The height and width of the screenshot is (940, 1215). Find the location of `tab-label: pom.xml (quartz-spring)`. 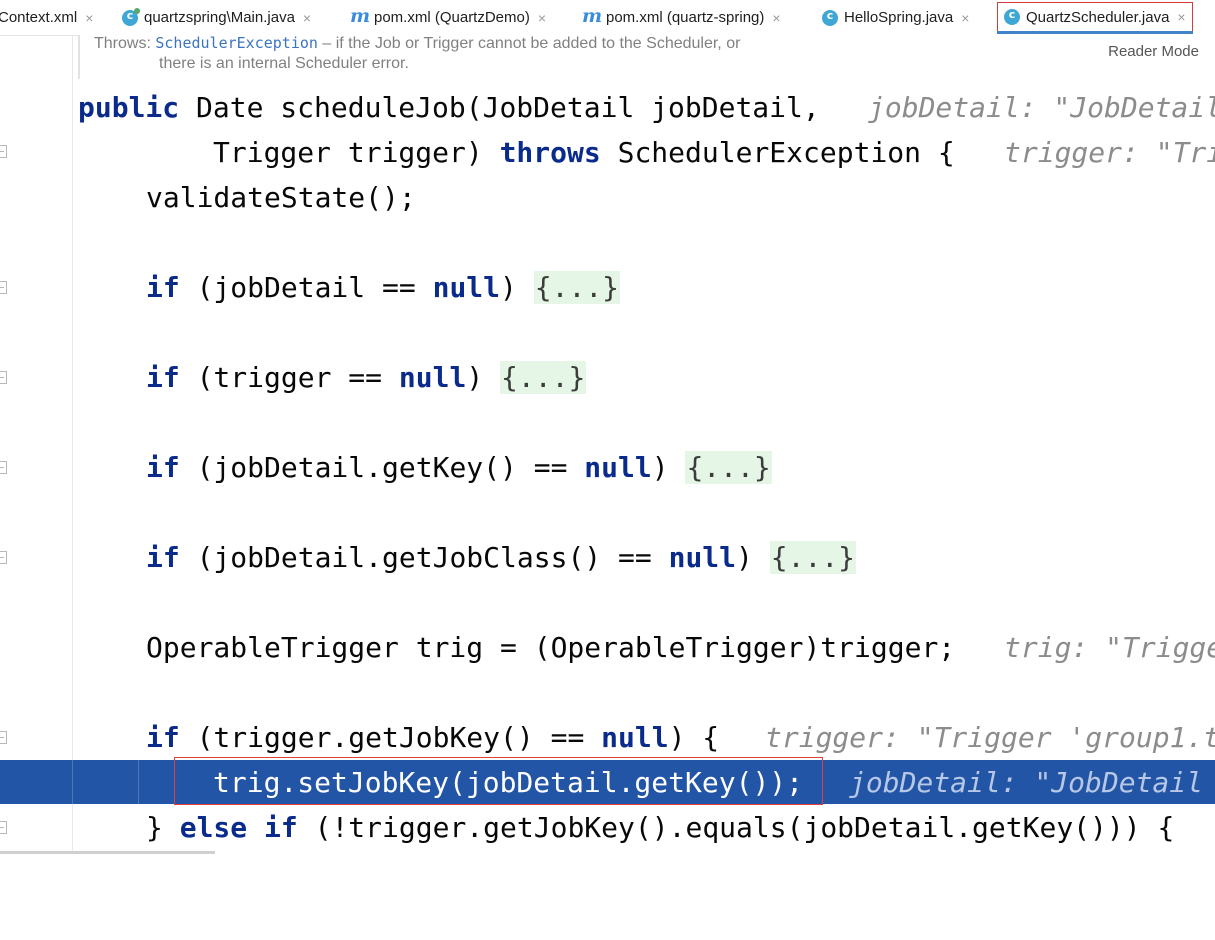

tab-label: pom.xml (quartz-spring) is located at coordinates (685, 17).